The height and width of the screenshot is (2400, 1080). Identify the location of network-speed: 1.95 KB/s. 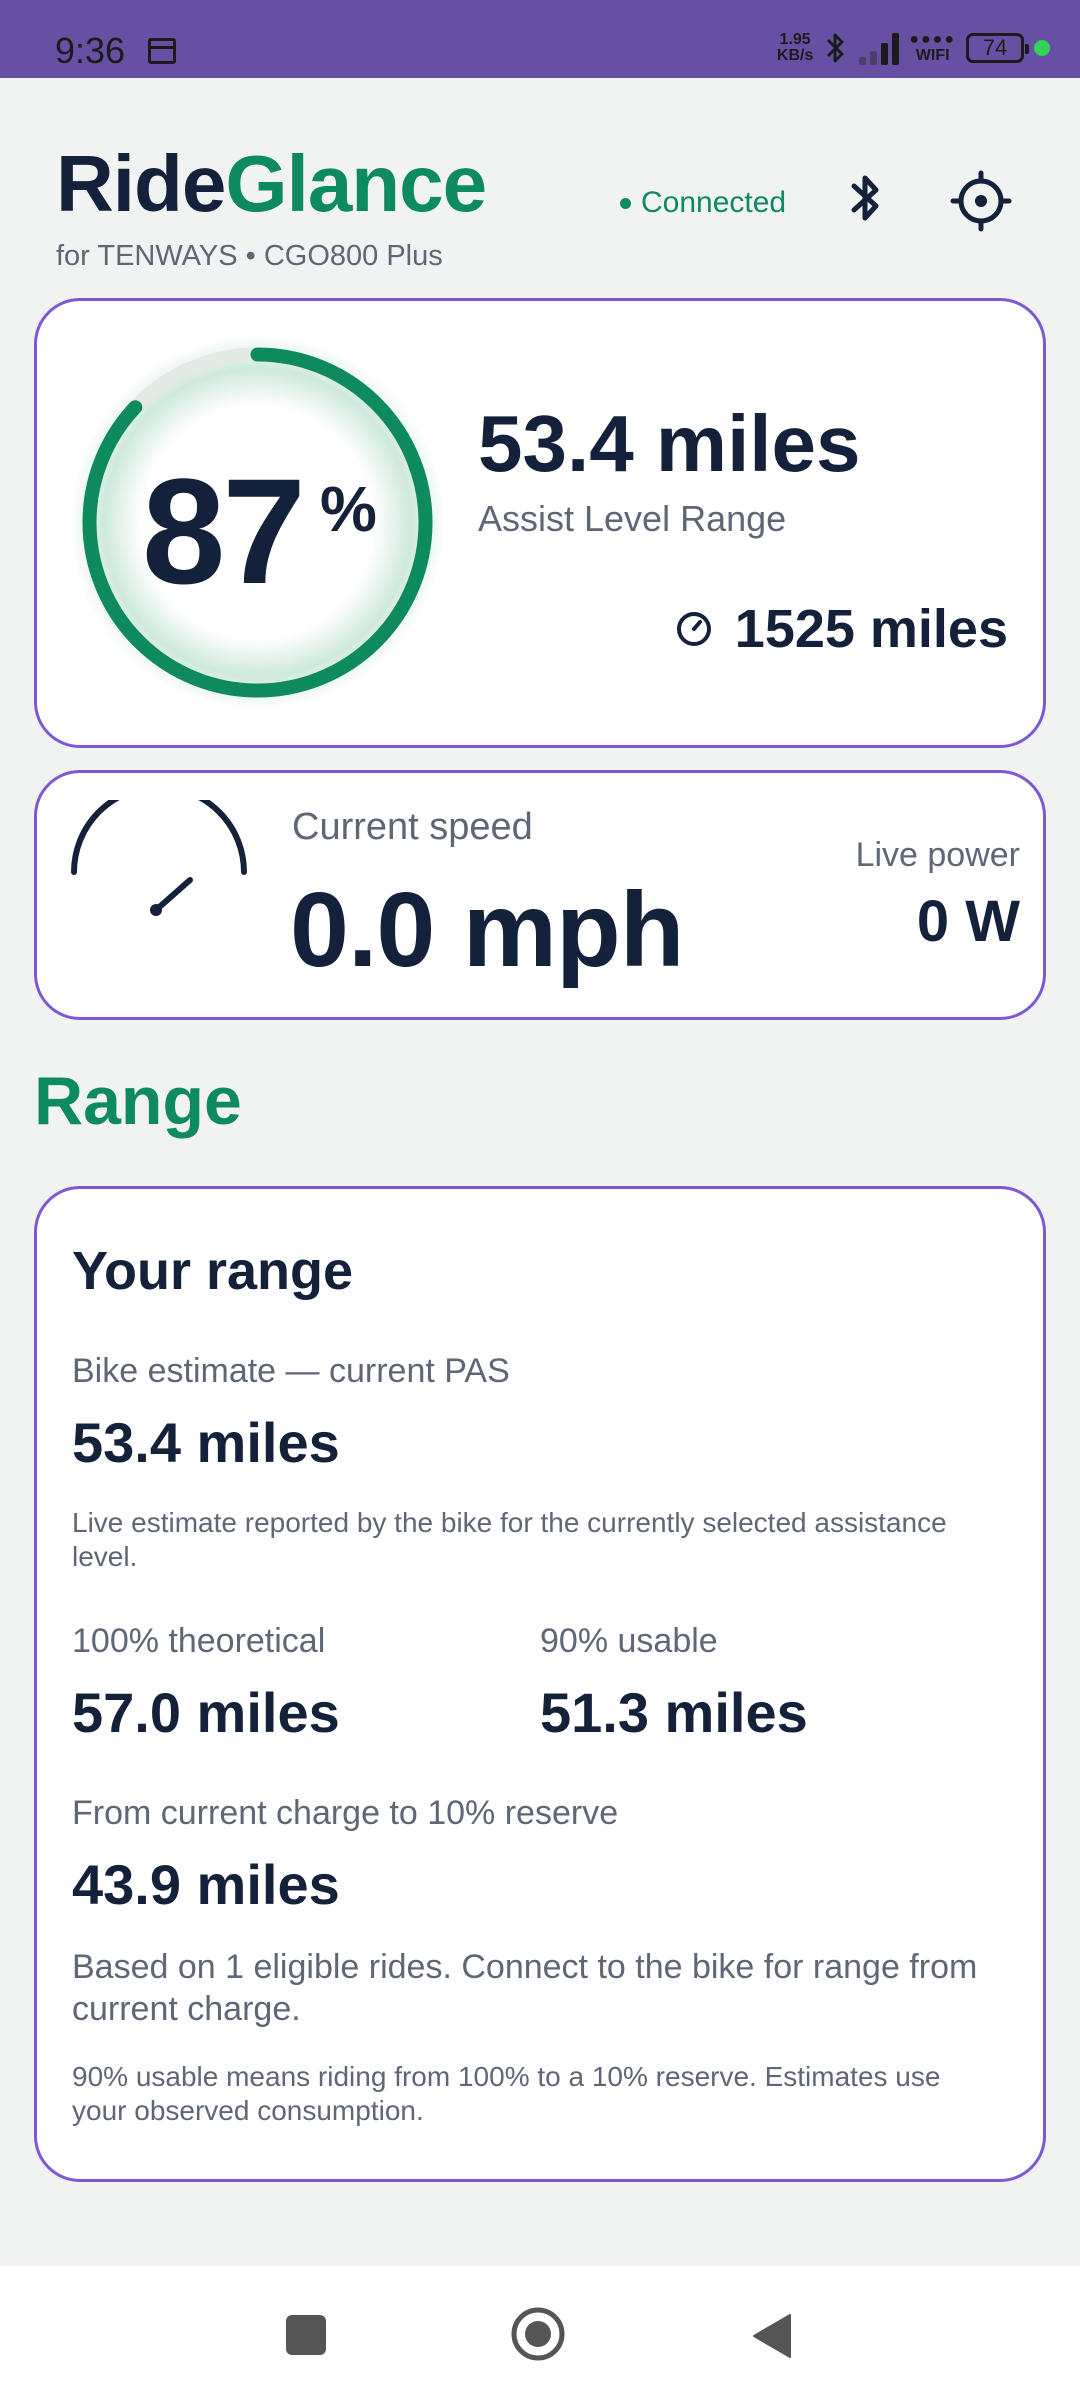
(795, 48).